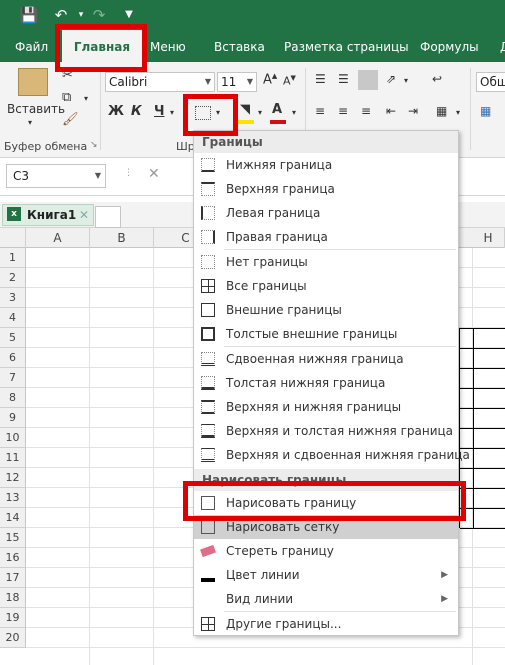 The width and height of the screenshot is (505, 665). I want to click on wrap-text-icon: ↩, so click(437, 79).